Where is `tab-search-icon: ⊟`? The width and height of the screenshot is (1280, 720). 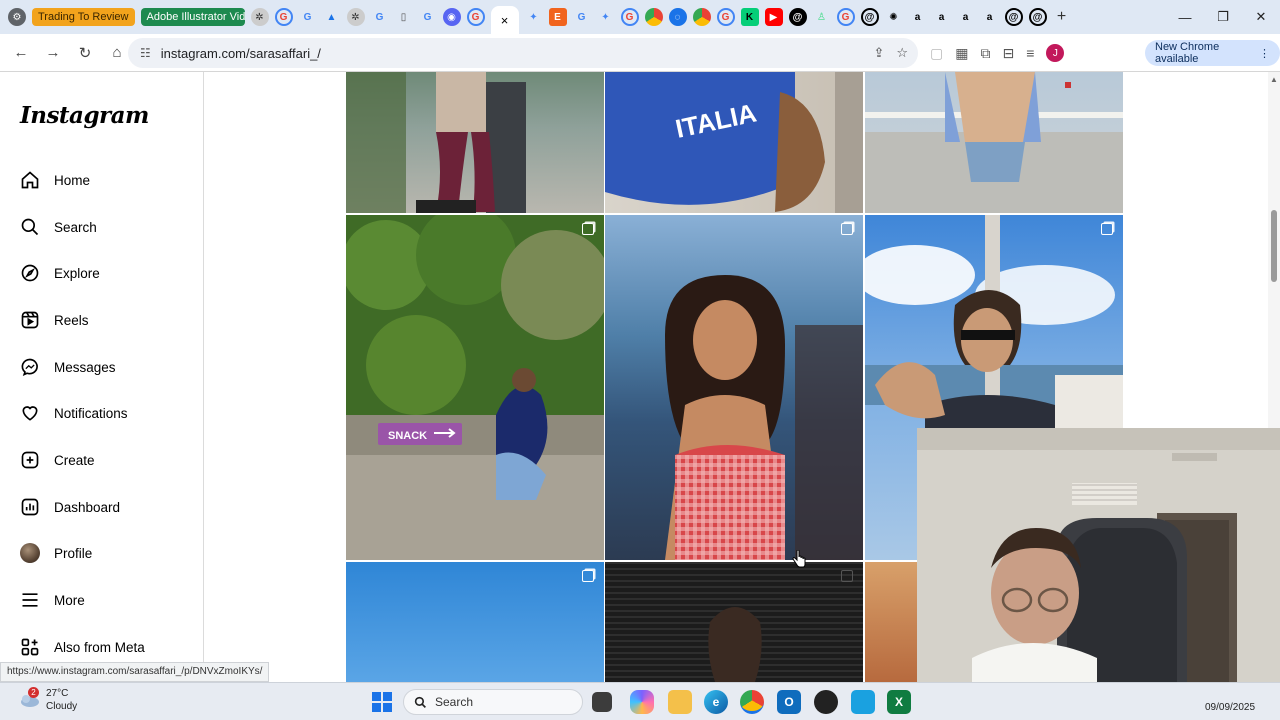 tab-search-icon: ⊟ is located at coordinates (1008, 53).